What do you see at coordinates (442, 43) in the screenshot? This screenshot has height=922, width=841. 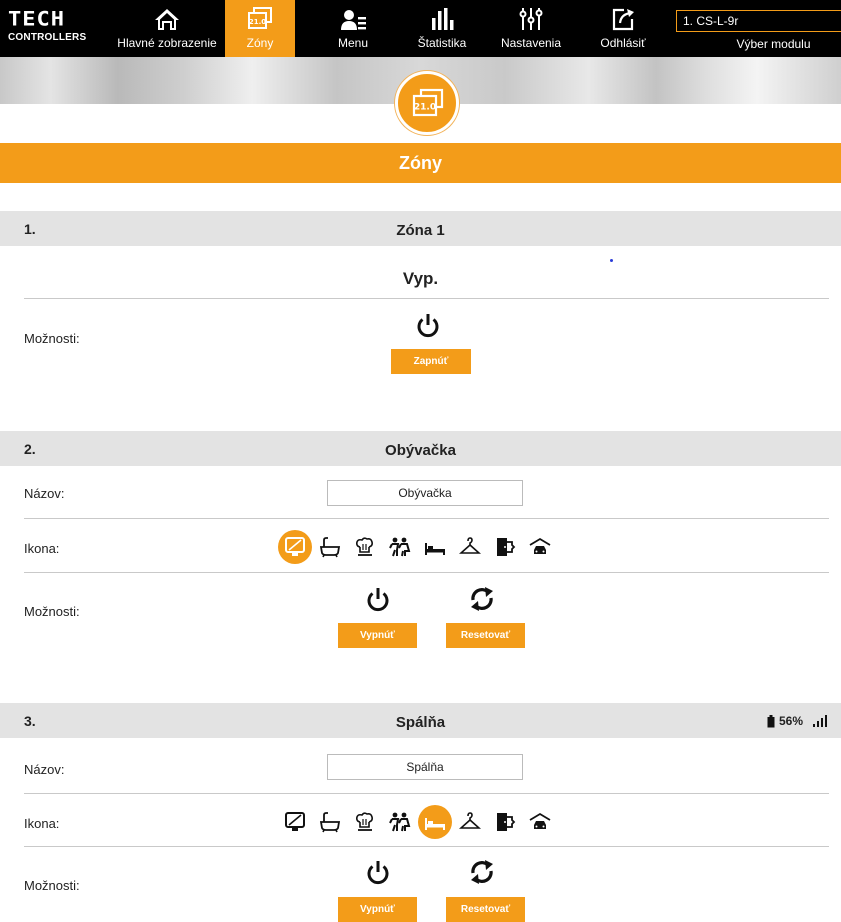 I see `nav-statistics-label: Štatistika` at bounding box center [442, 43].